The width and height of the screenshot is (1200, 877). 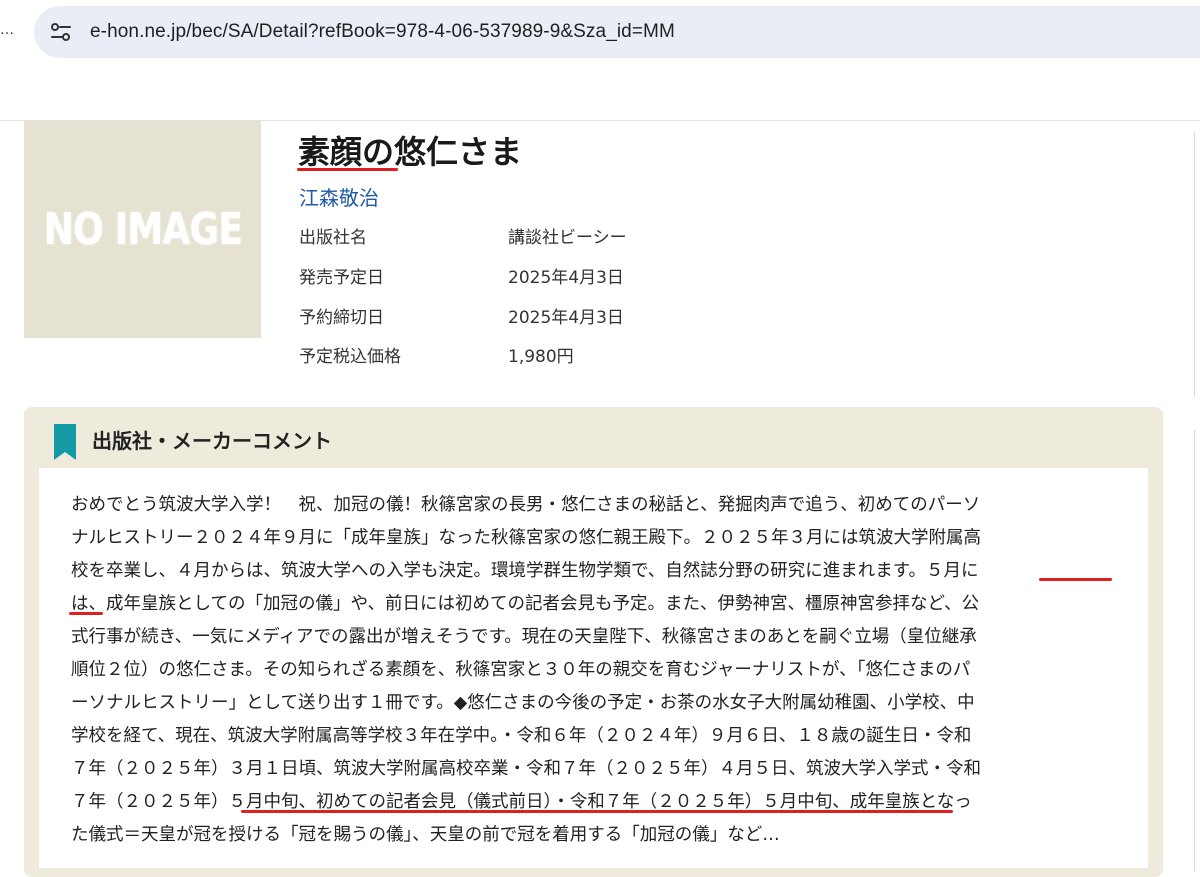 I want to click on reservation-deadline-row: 予約締切日 2025年4月3日, so click(x=509, y=318).